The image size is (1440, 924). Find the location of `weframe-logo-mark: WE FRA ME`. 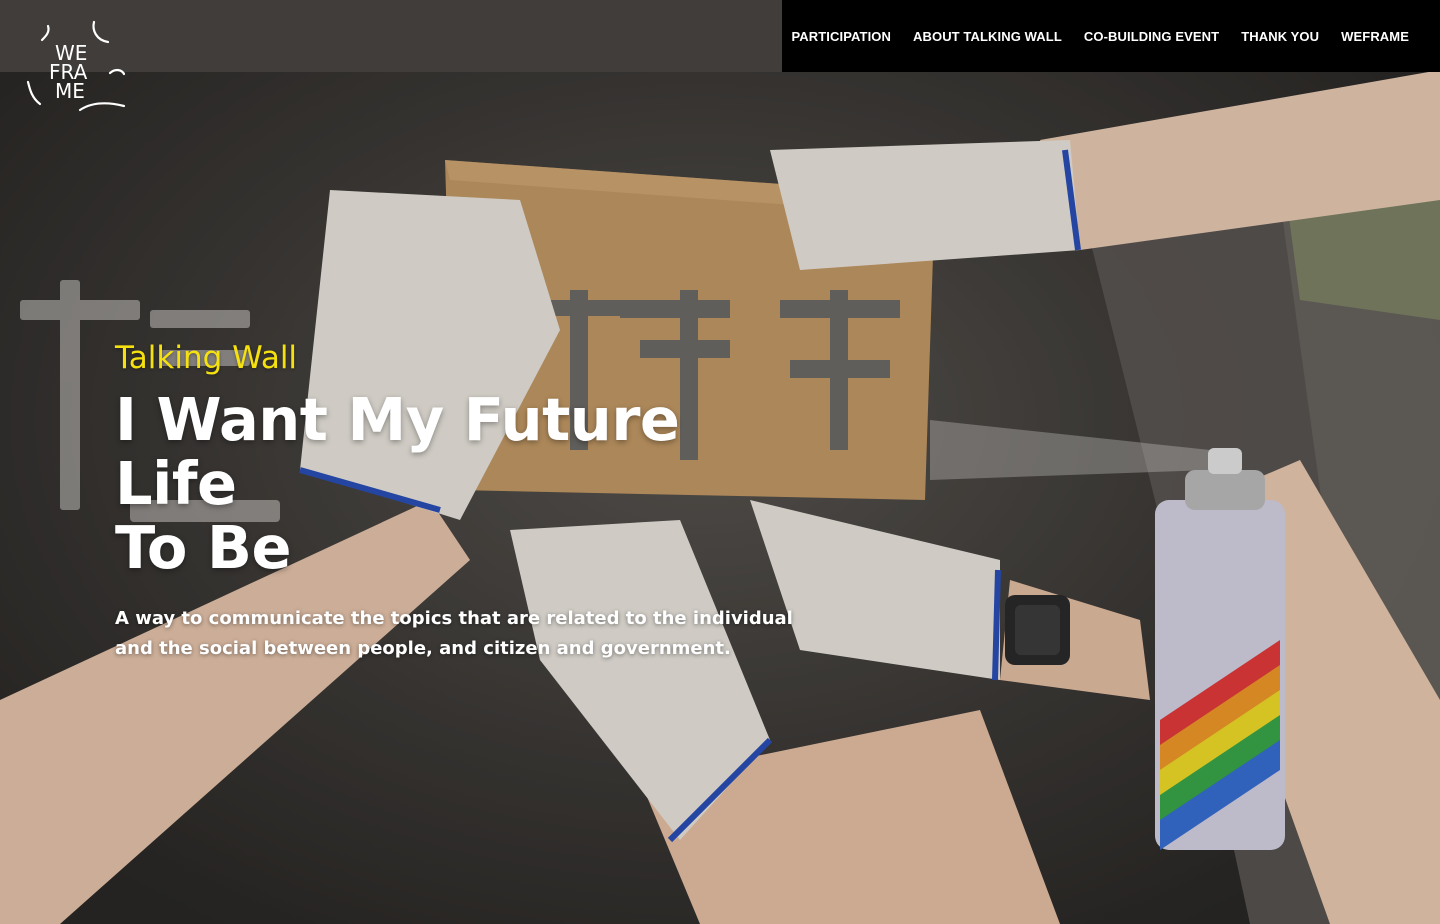

weframe-logo-mark: WE FRA ME is located at coordinates (76, 66).